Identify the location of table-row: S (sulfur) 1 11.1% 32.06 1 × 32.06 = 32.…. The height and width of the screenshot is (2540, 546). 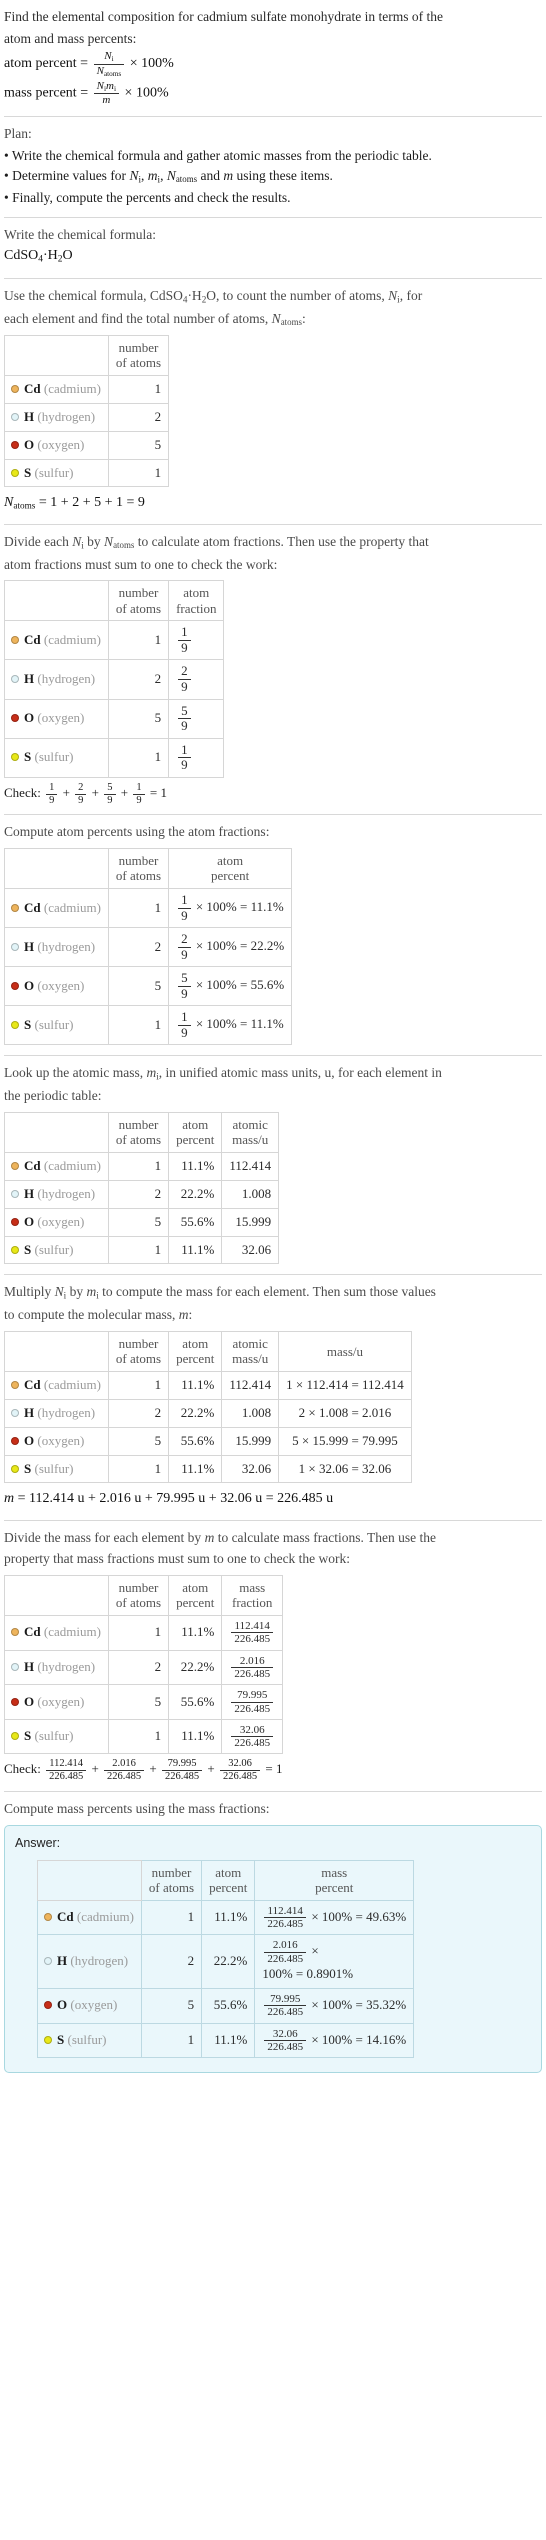
(208, 1469).